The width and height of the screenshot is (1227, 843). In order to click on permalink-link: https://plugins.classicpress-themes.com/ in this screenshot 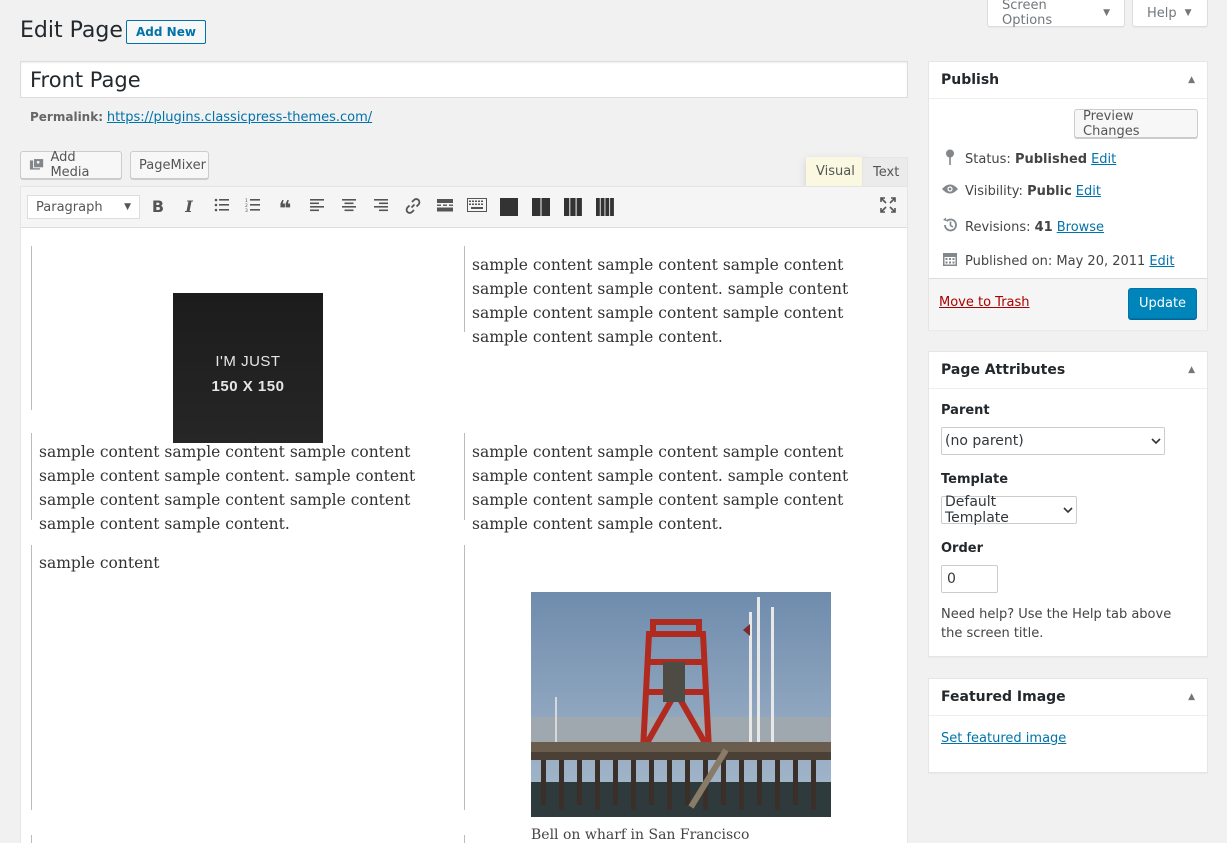, I will do `click(239, 117)`.